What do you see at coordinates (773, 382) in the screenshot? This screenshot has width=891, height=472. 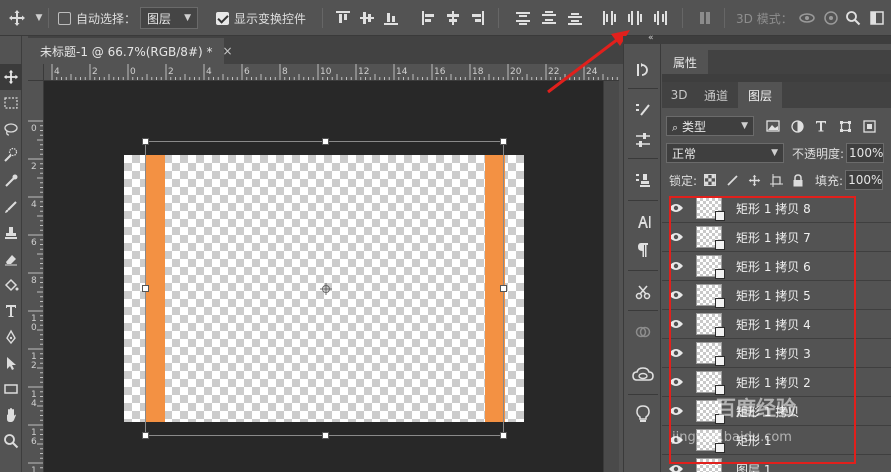 I see `layer-name: 矩形 1 拷贝 2` at bounding box center [773, 382].